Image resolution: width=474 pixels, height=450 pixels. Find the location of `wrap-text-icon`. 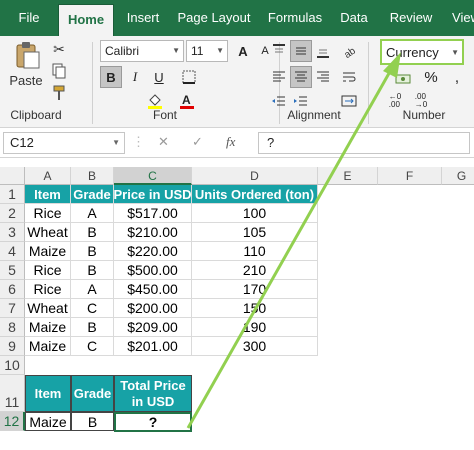

wrap-text-icon is located at coordinates (349, 77).